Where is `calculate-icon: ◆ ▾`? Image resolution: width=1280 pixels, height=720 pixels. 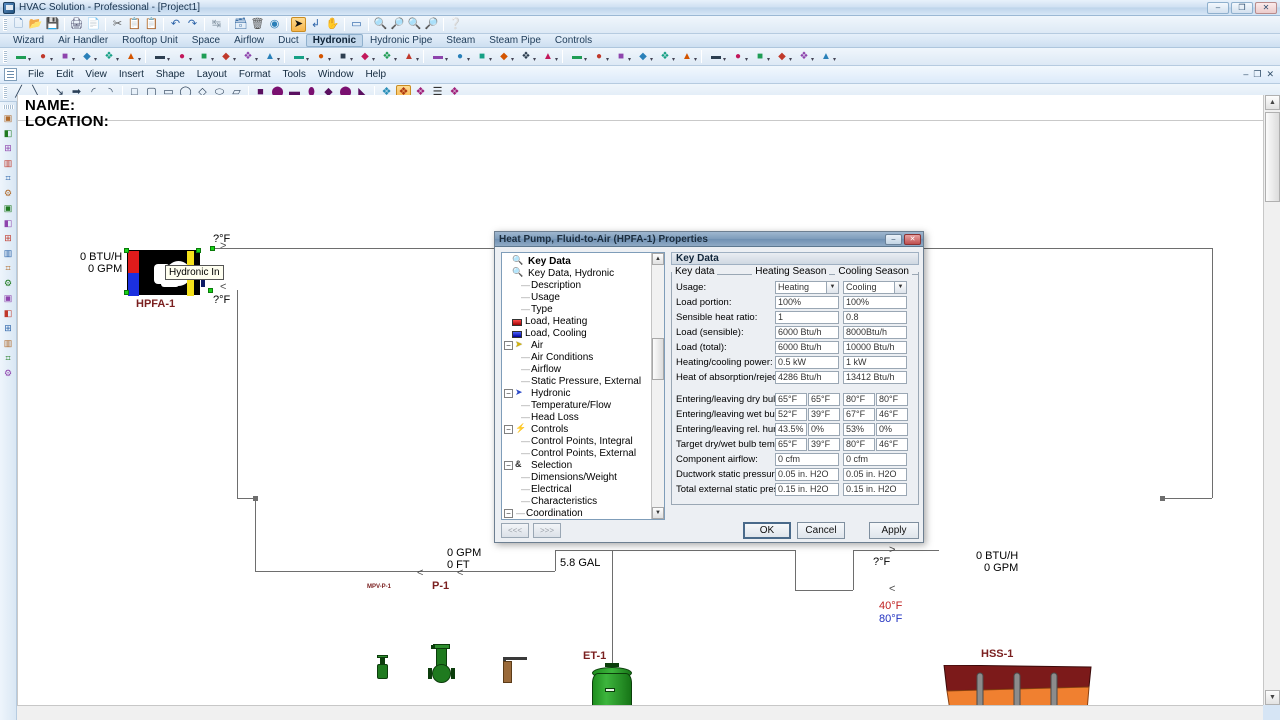
calculate-icon: ◆ ▾ is located at coordinates (782, 56).